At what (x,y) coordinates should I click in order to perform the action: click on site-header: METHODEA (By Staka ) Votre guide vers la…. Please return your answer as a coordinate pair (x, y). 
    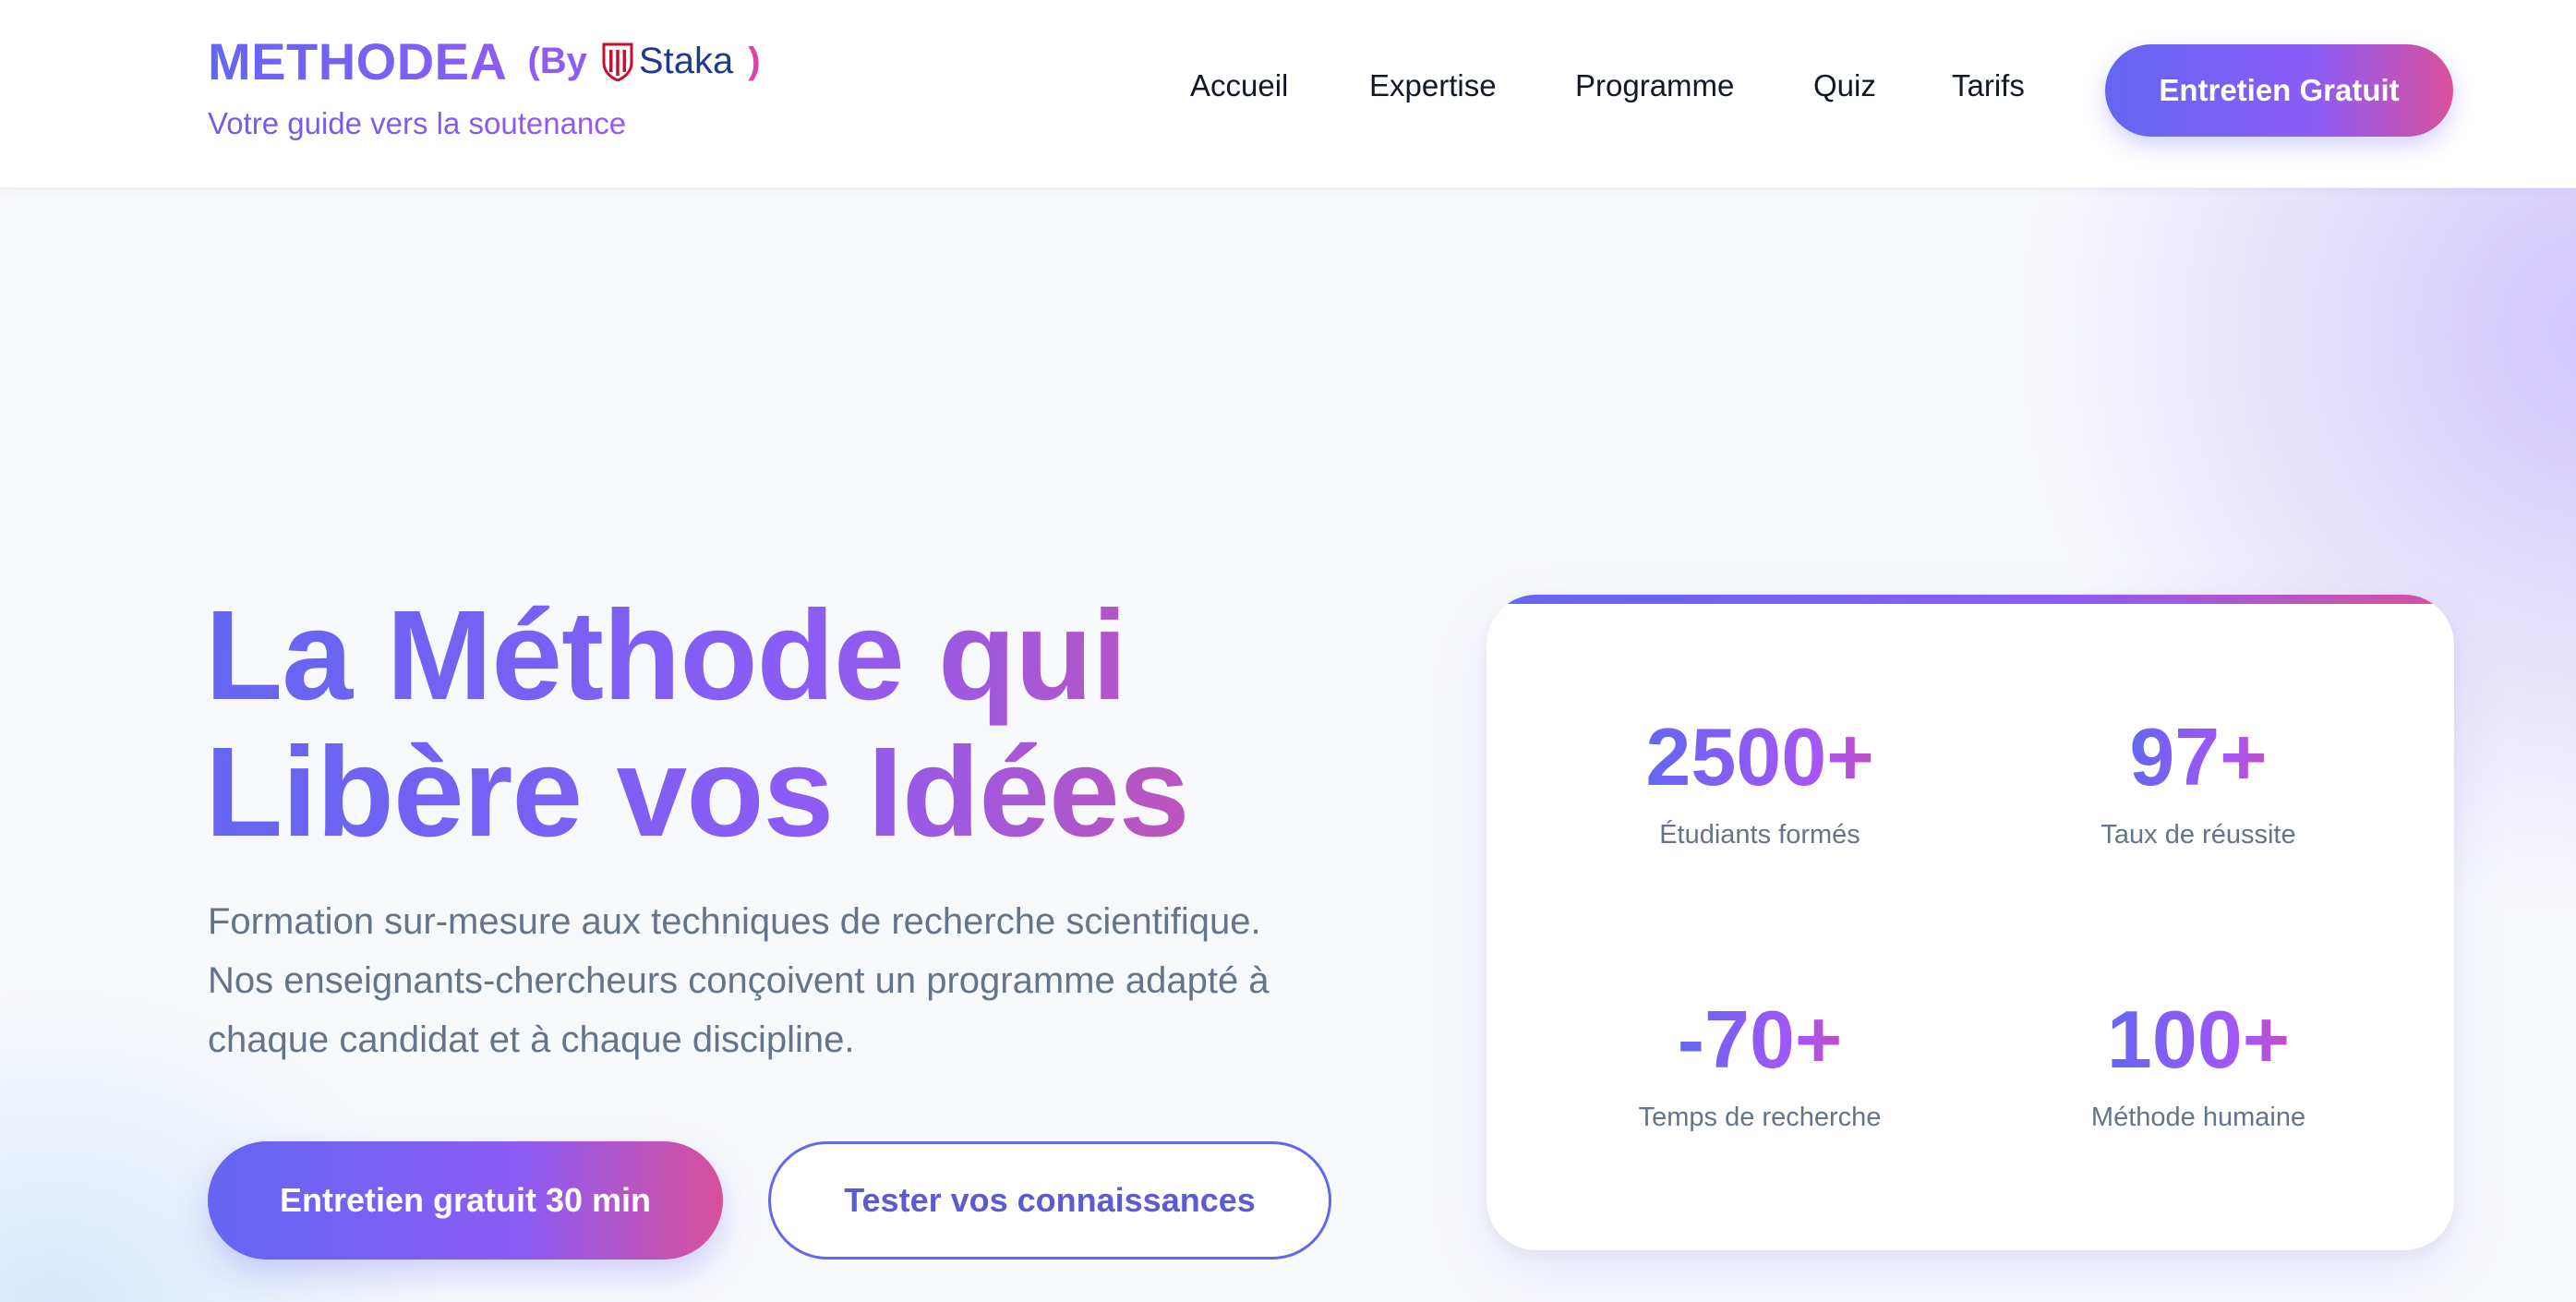
    Looking at the image, I should click on (1288, 94).